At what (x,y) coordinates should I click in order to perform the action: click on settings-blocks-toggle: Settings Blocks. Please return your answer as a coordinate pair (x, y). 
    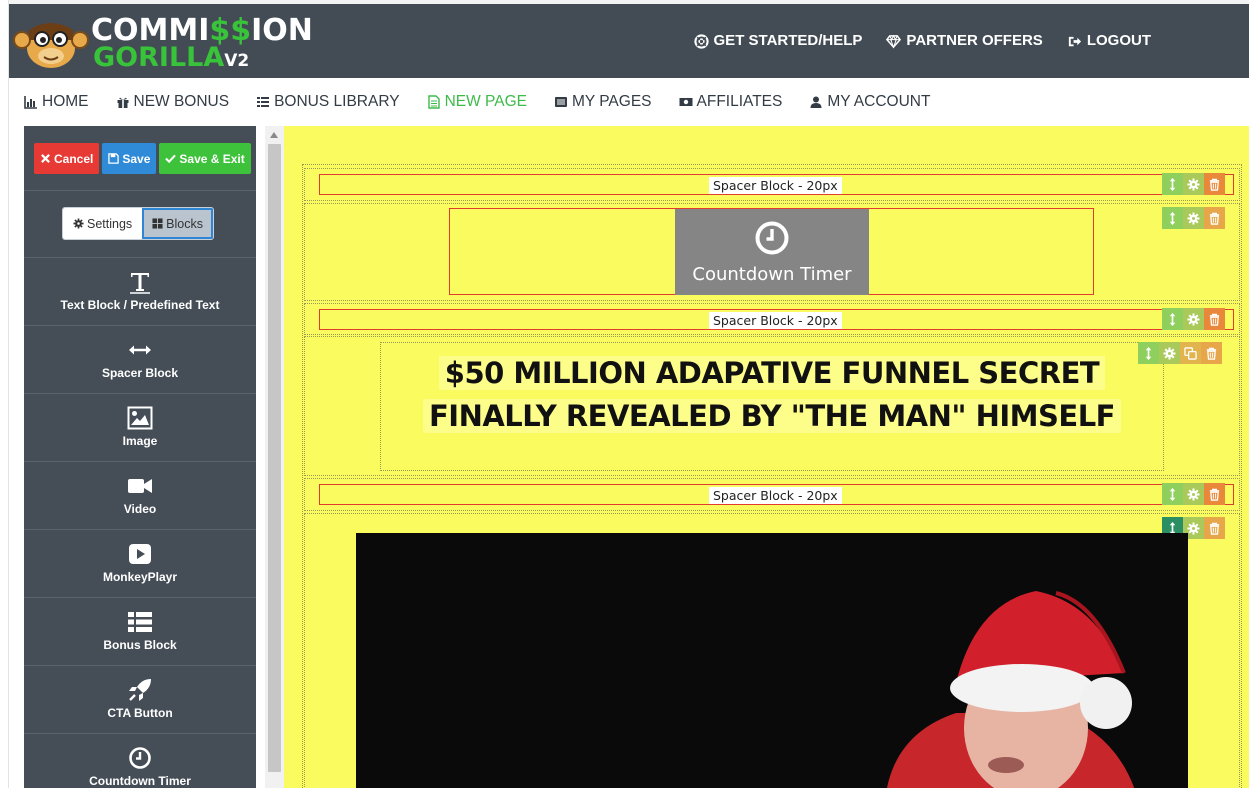
    Looking at the image, I should click on (138, 223).